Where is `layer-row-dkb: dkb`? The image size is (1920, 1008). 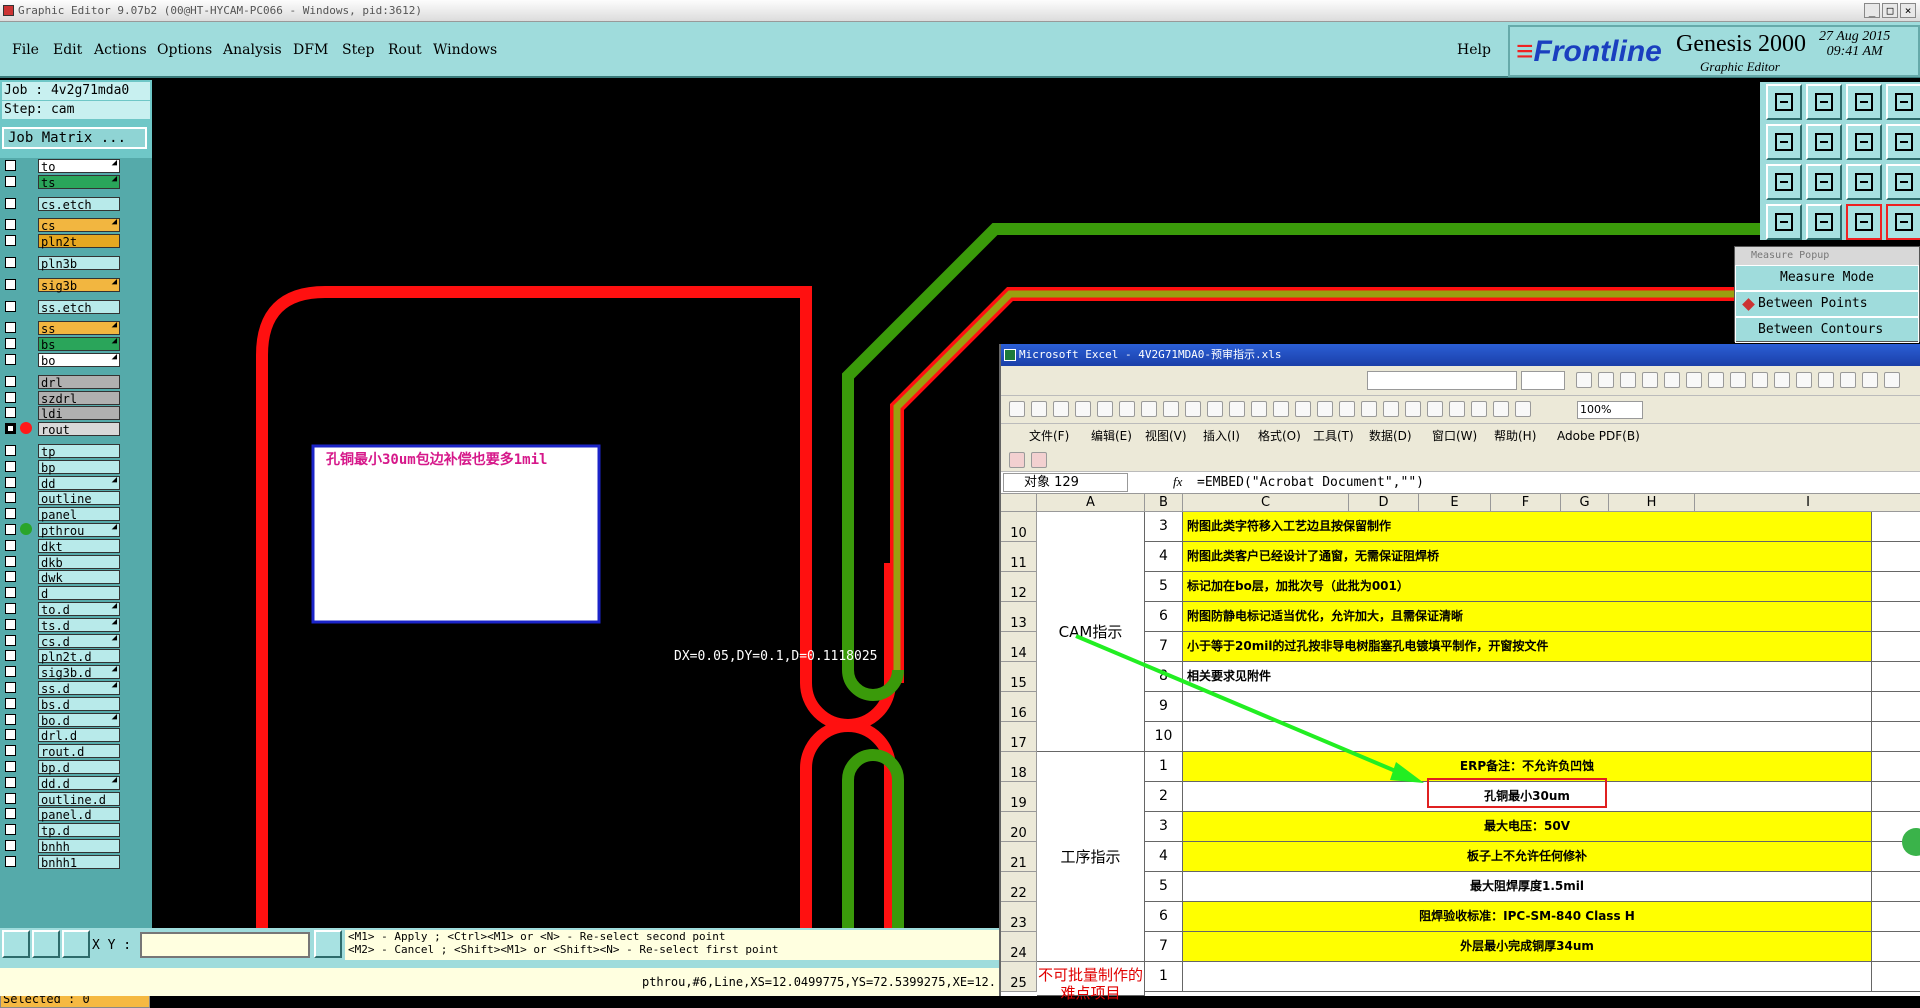
layer-row-dkb: dkb is located at coordinates (61, 562).